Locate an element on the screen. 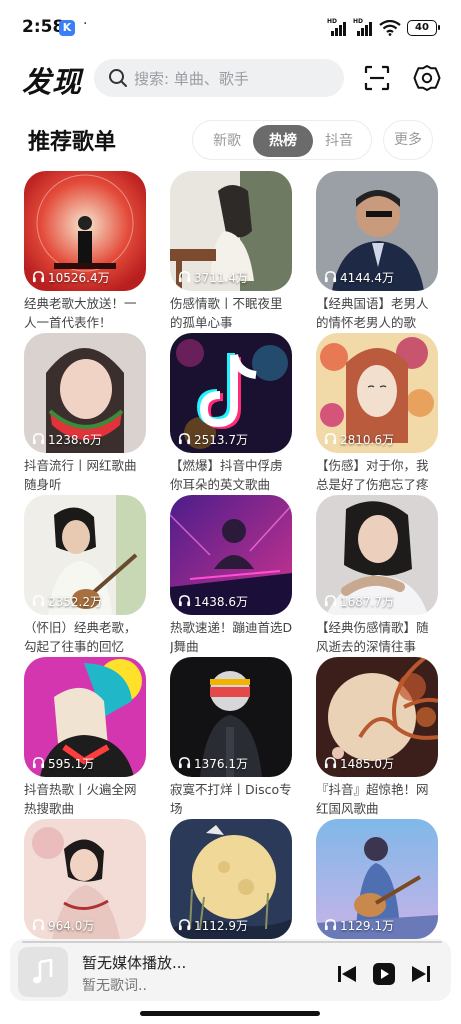 This screenshot has width=461, height=1024. playlist-title: 【燃爆】抖音中俘虏你耳朵的英文歌曲 is located at coordinates (232, 475).